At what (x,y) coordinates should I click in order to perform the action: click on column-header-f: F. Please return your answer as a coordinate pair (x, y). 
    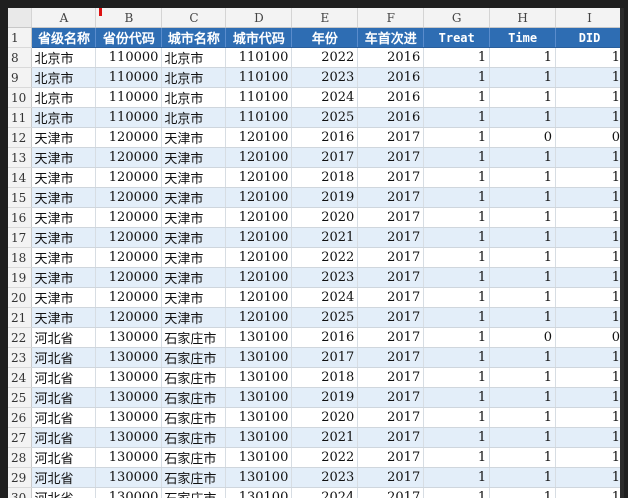
    Looking at the image, I should click on (391, 18).